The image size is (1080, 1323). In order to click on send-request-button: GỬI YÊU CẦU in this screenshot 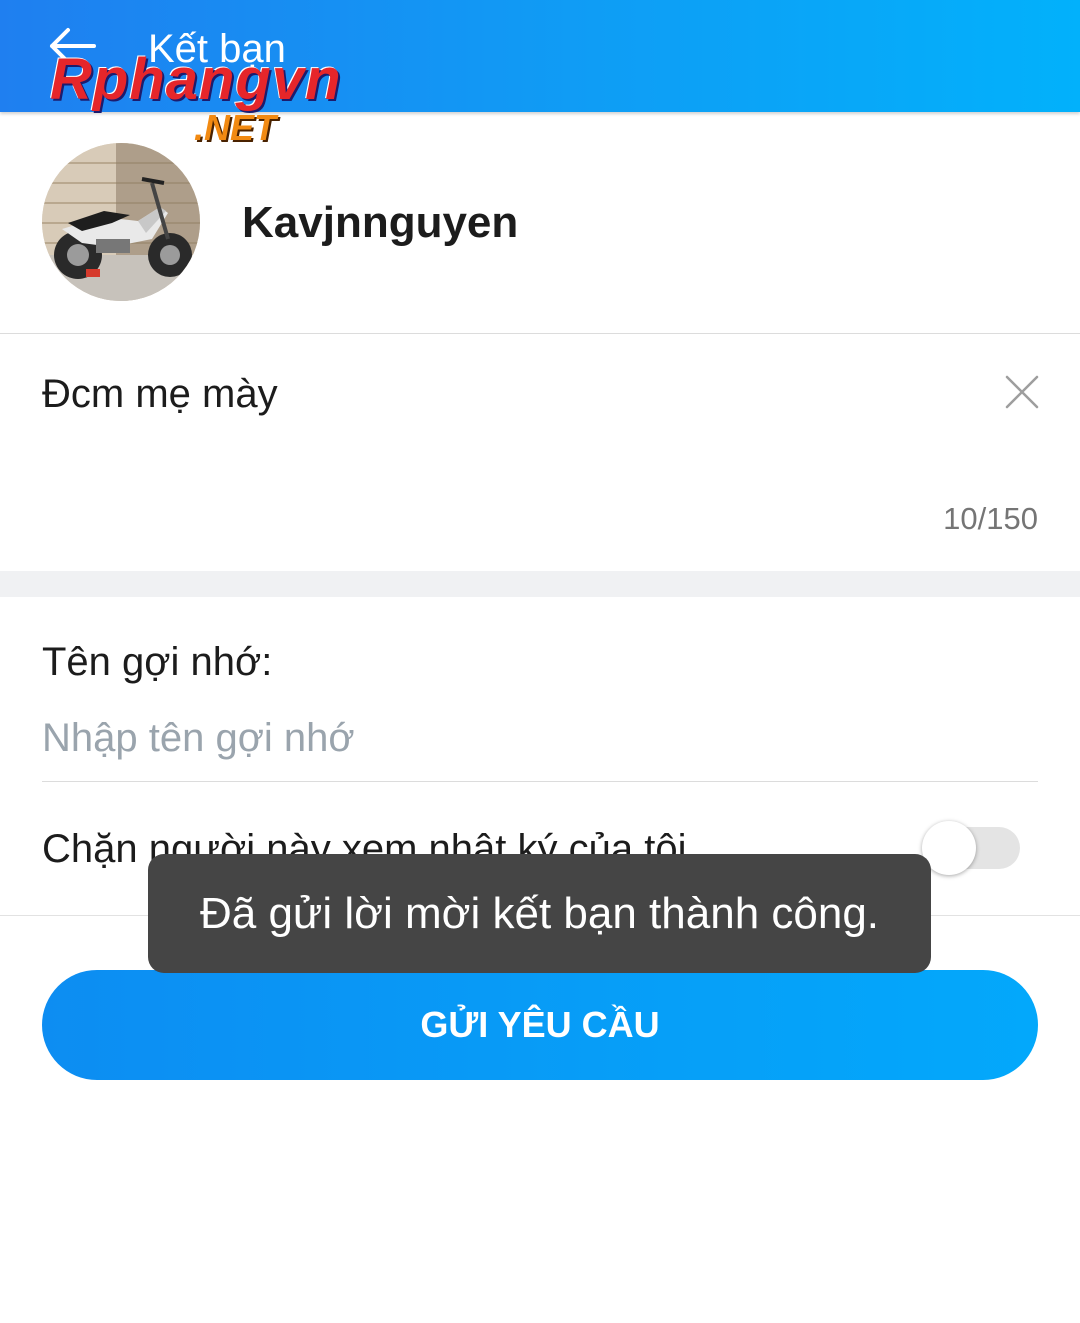, I will do `click(540, 1025)`.